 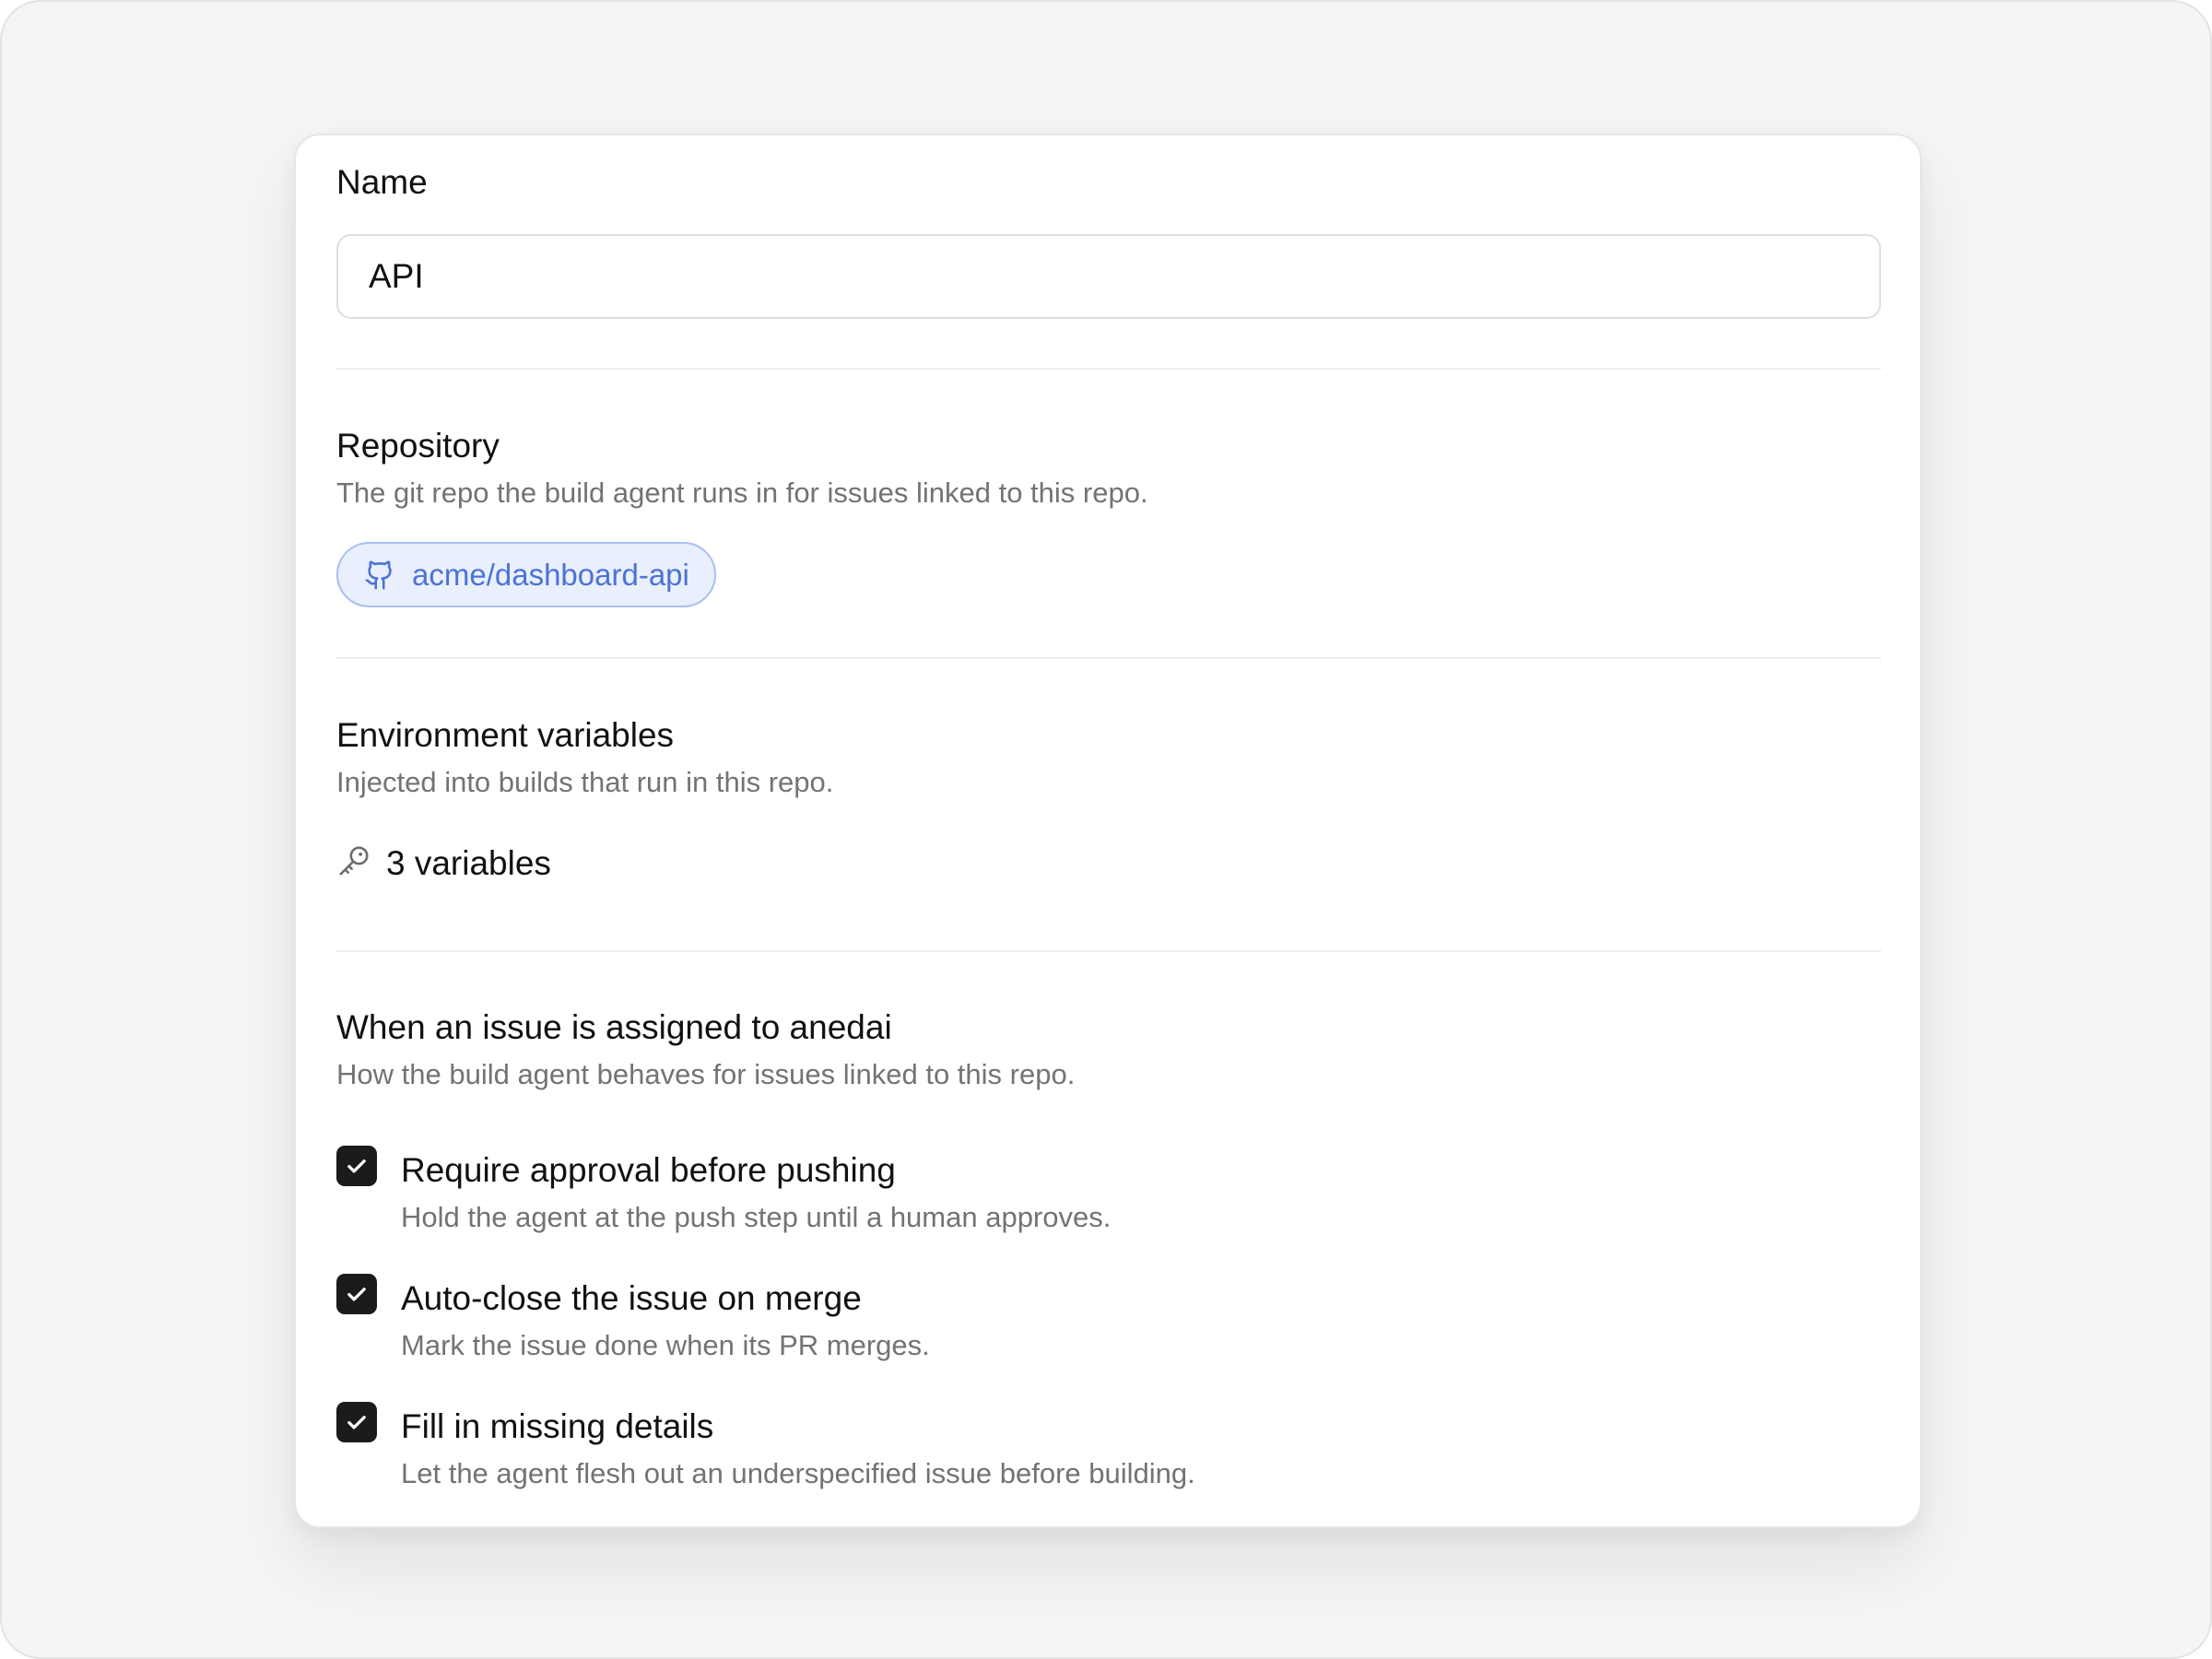 What do you see at coordinates (468, 862) in the screenshot?
I see `variables-count-label: 3 variables` at bounding box center [468, 862].